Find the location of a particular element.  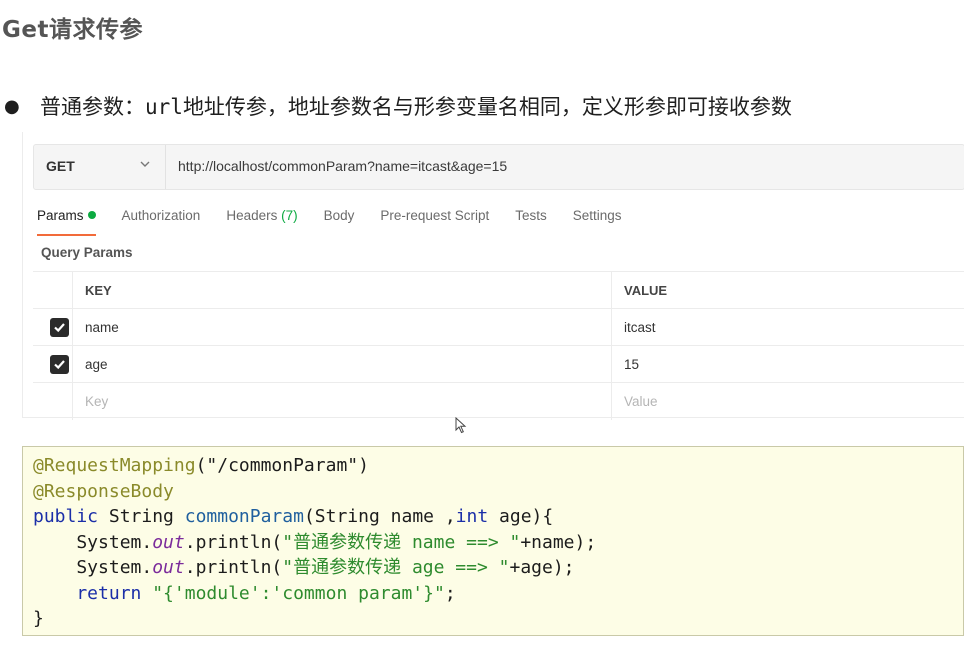

table-header: KEY VALUE is located at coordinates (498, 290).